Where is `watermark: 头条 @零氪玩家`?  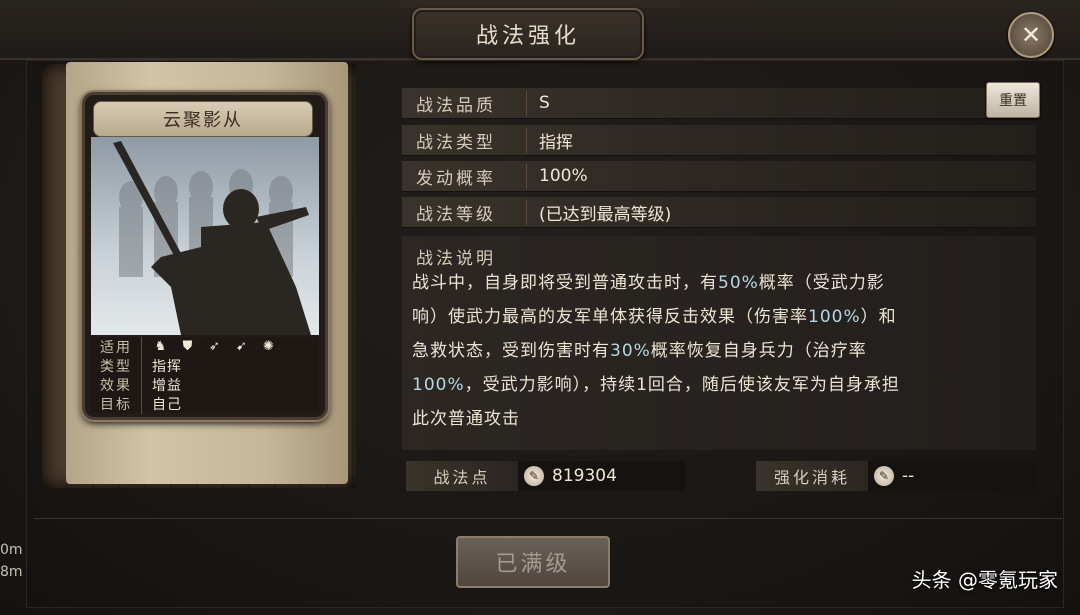
watermark: 头条 @零氪玩家 is located at coordinates (984, 580).